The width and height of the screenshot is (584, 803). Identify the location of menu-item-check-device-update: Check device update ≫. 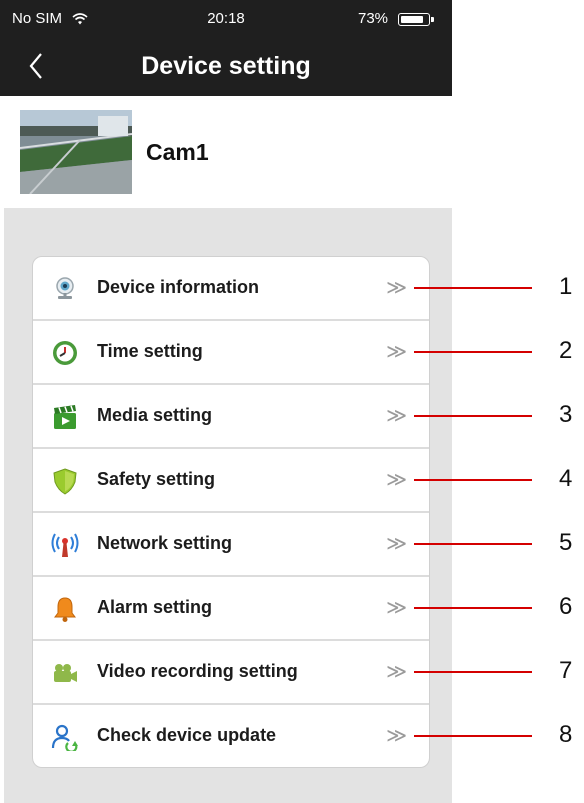
(231, 736).